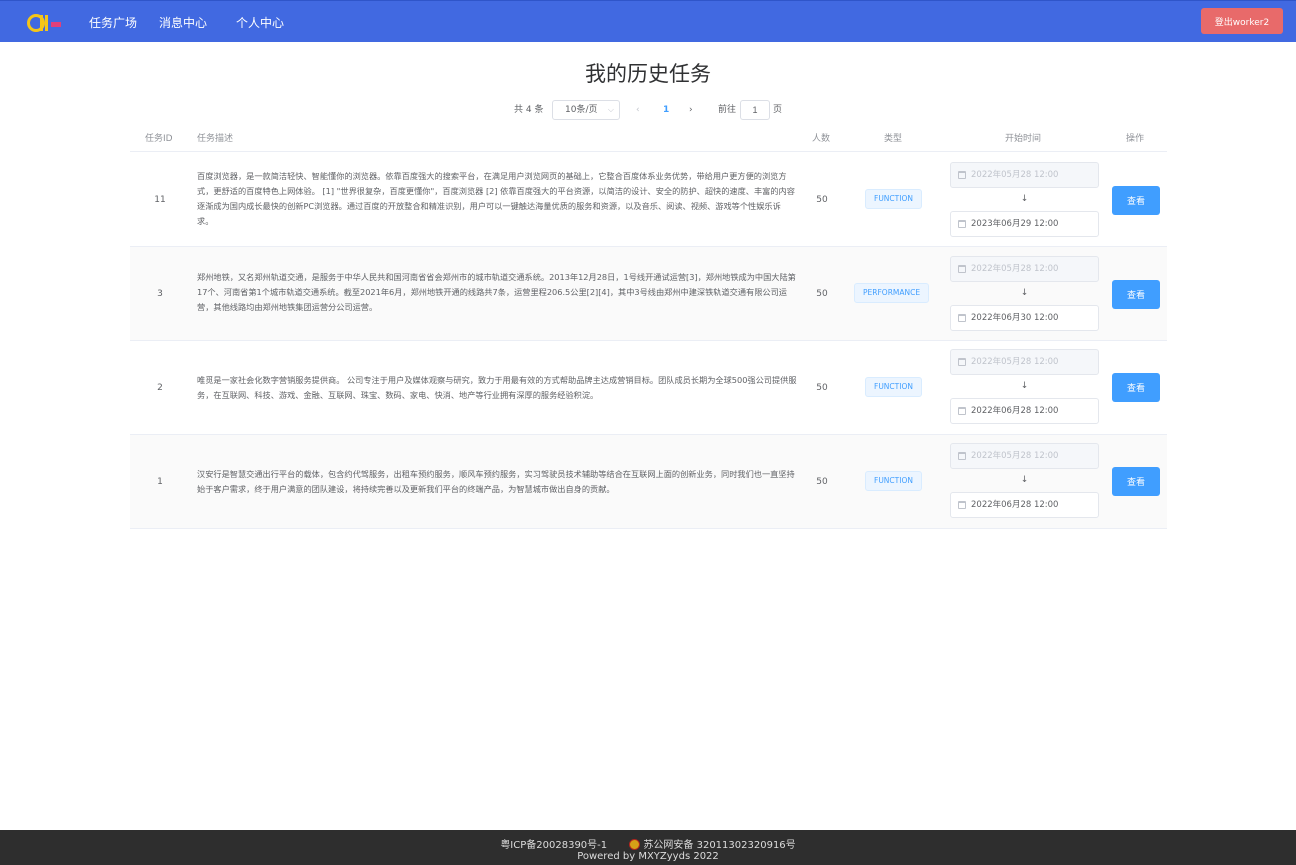 The image size is (1296, 865). I want to click on footer-record-line: 粤ICP备20028390号-1 苏公网安备 32011302320916号, so click(648, 843).